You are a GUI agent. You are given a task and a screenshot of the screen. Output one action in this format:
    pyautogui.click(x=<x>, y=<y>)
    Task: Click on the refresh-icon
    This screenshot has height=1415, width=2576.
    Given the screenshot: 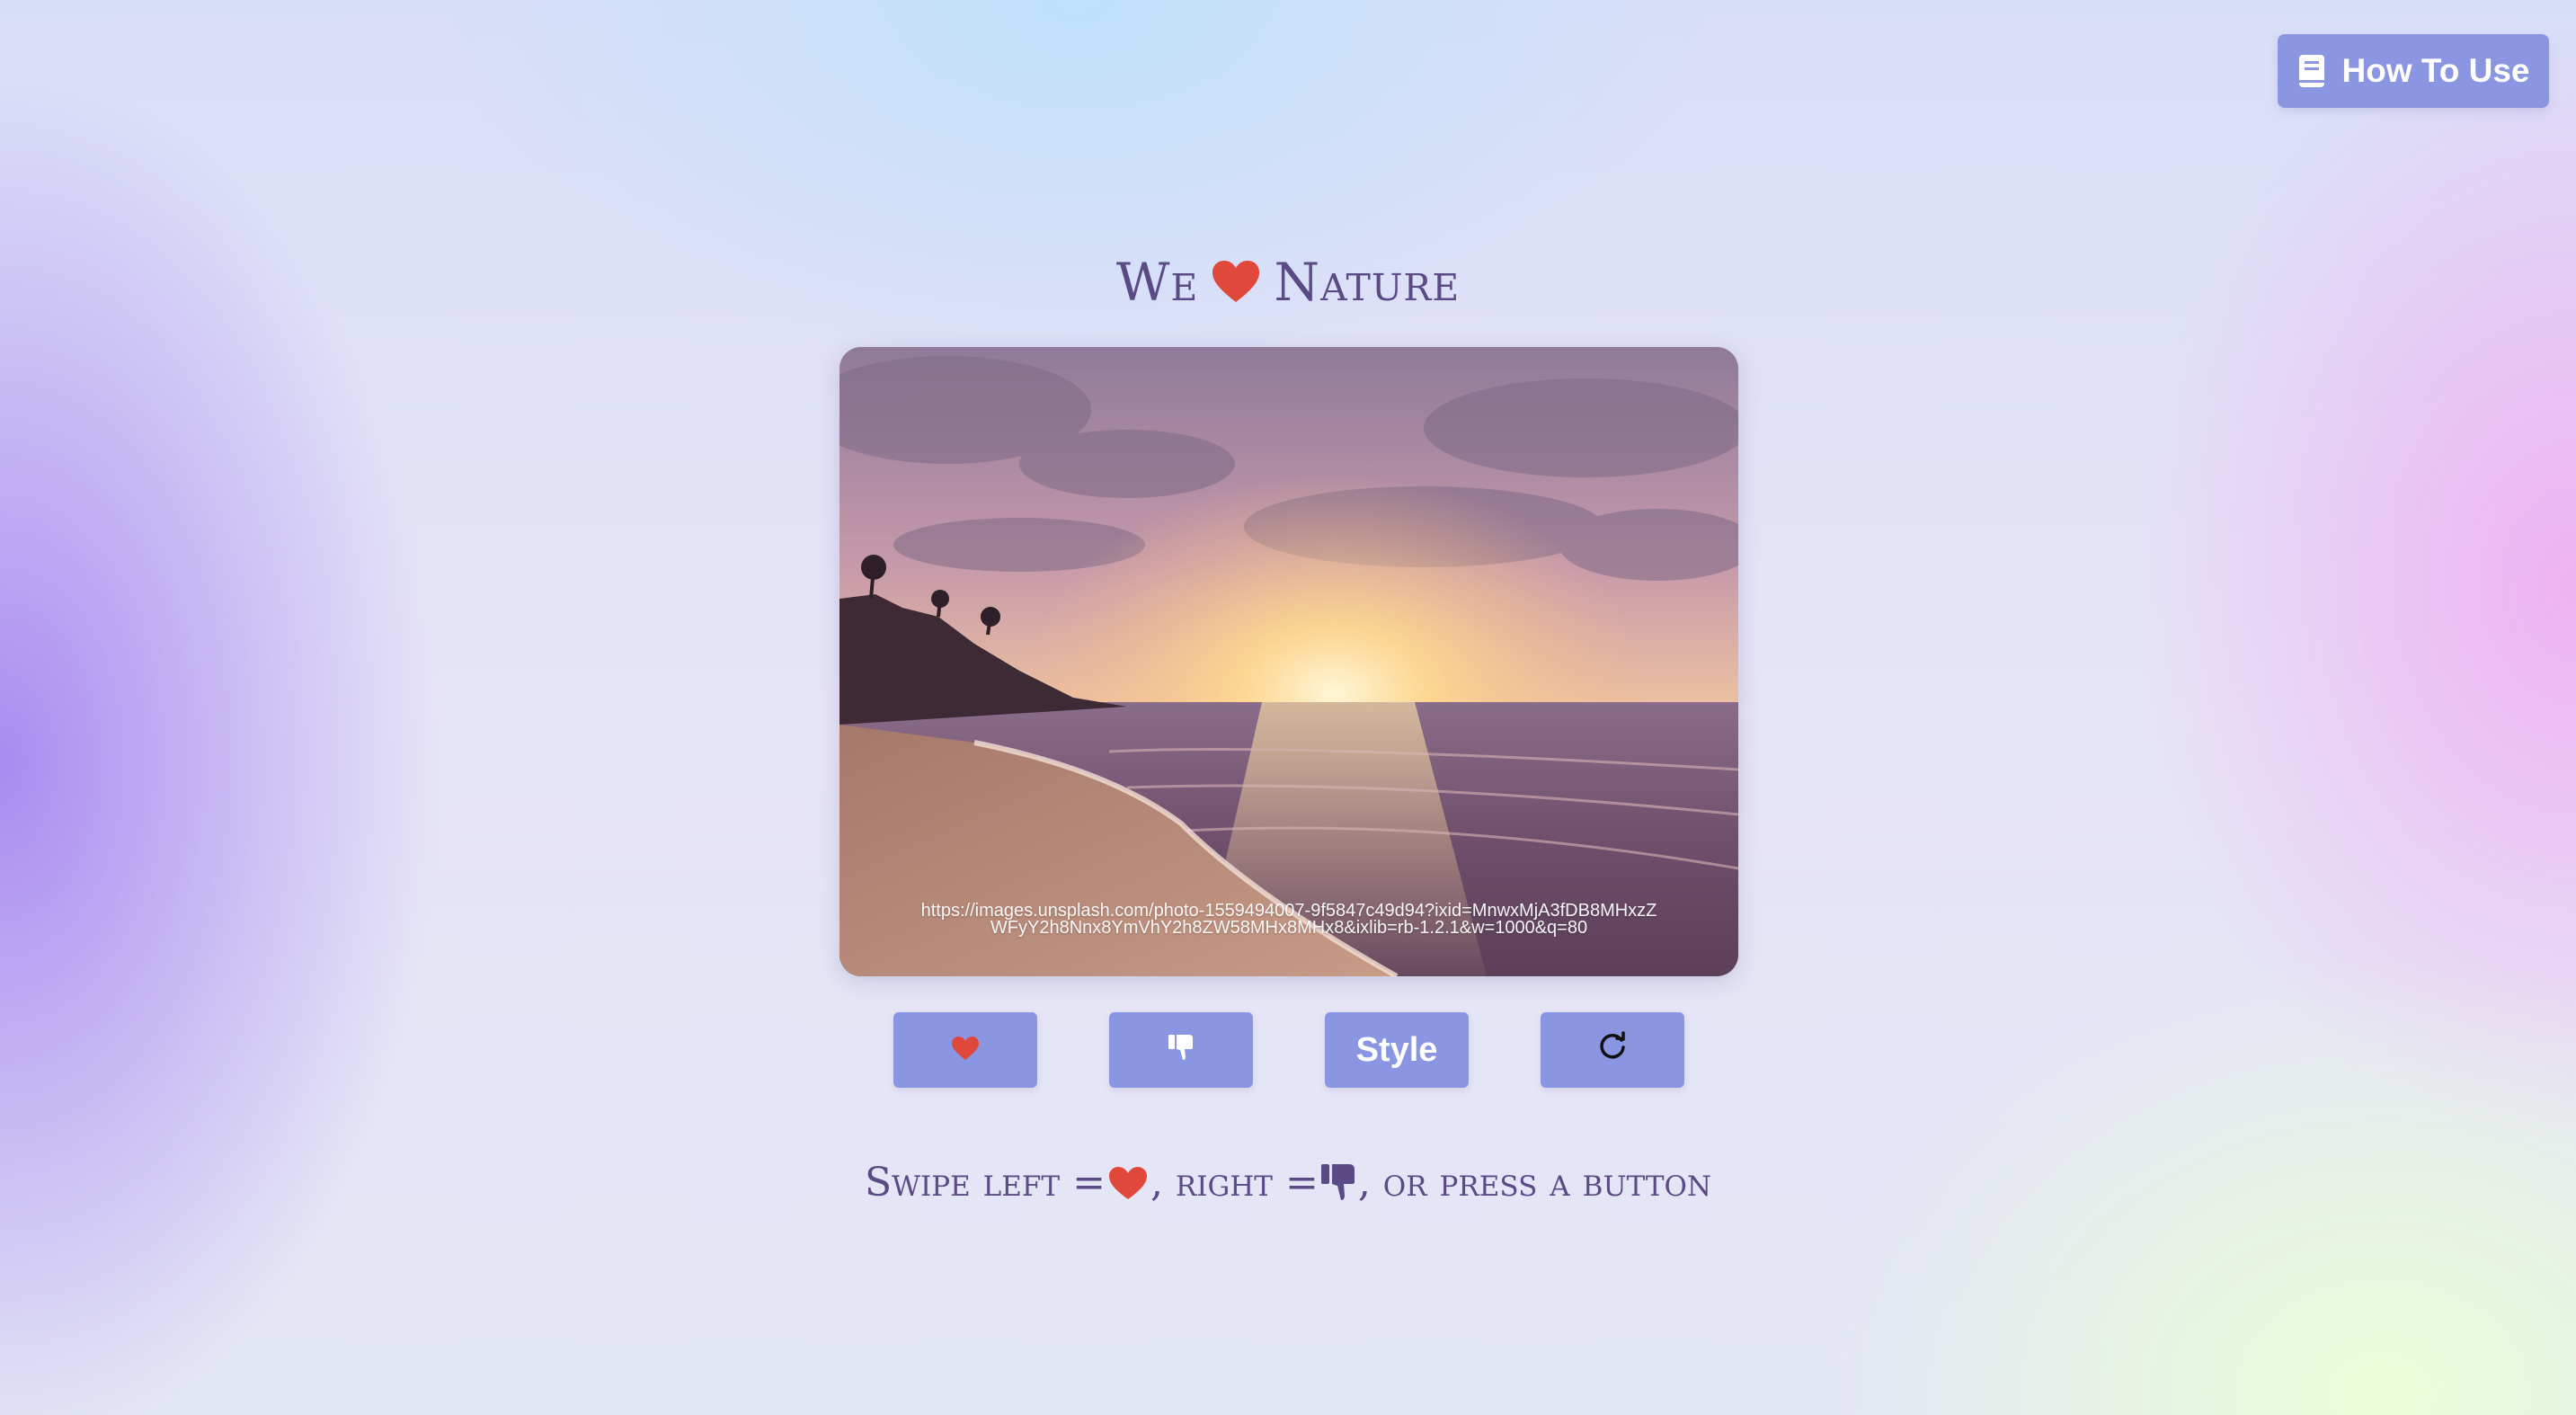 What is the action you would take?
    pyautogui.click(x=1612, y=1050)
    